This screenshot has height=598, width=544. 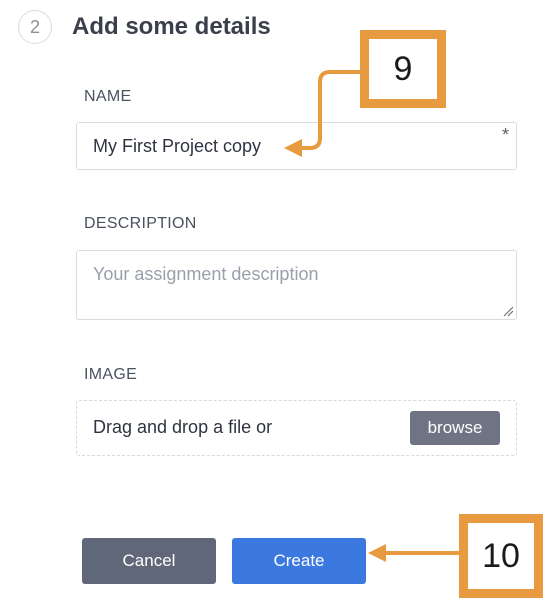 I want to click on required-indicator: *, so click(x=505, y=135).